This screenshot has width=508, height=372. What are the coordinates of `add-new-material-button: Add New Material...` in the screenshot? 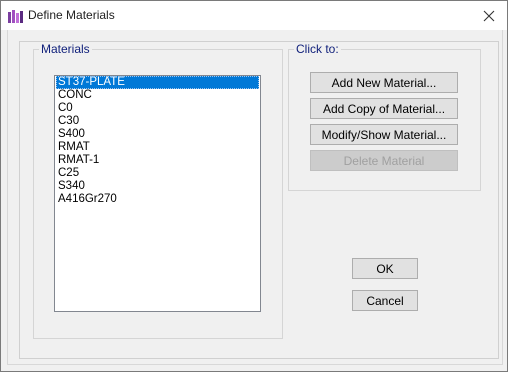 It's located at (384, 82).